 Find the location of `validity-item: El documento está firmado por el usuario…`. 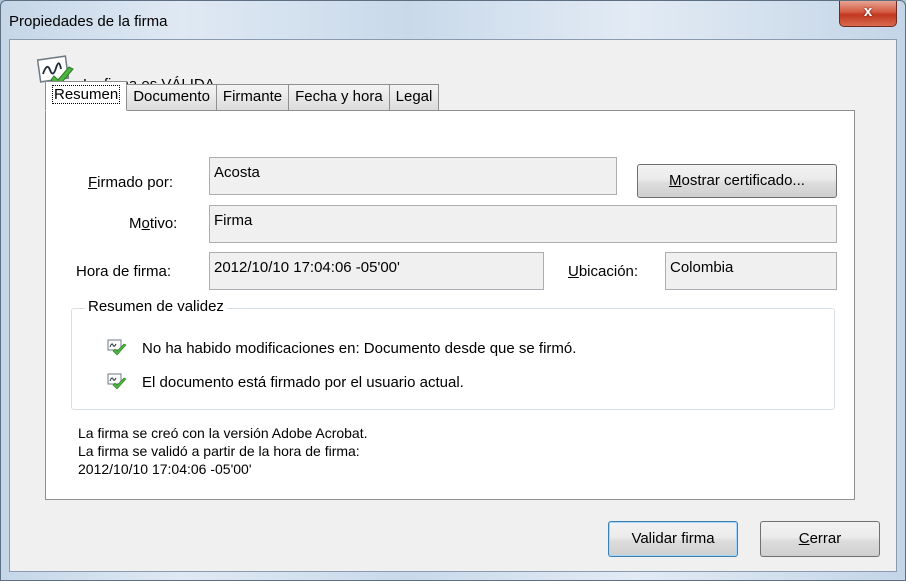

validity-item: El documento está firmado por el usuario… is located at coordinates (303, 382).